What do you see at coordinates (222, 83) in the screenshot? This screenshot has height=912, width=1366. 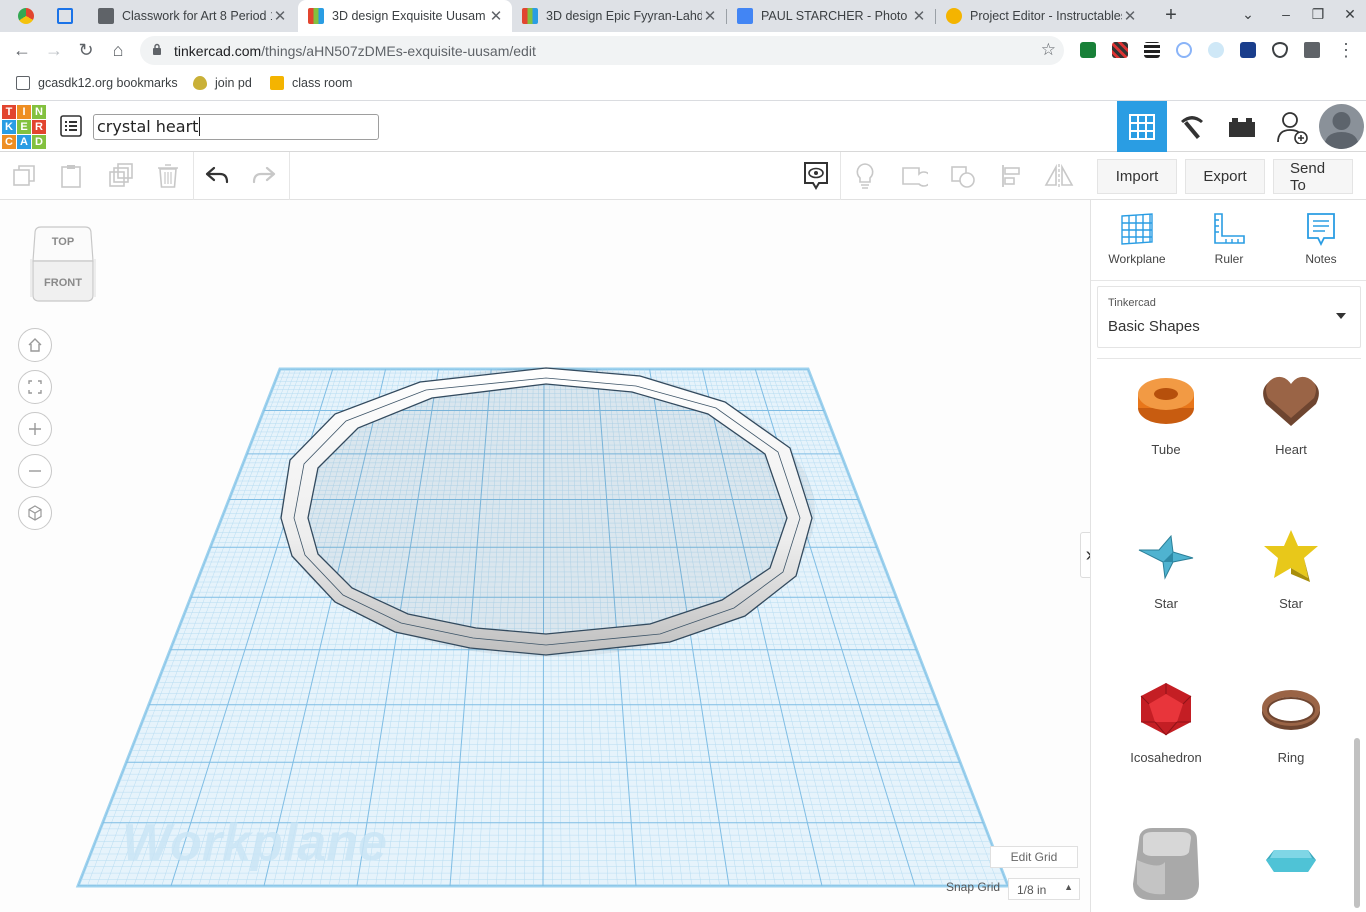 I see `bookmark-join-pd: join pd` at bounding box center [222, 83].